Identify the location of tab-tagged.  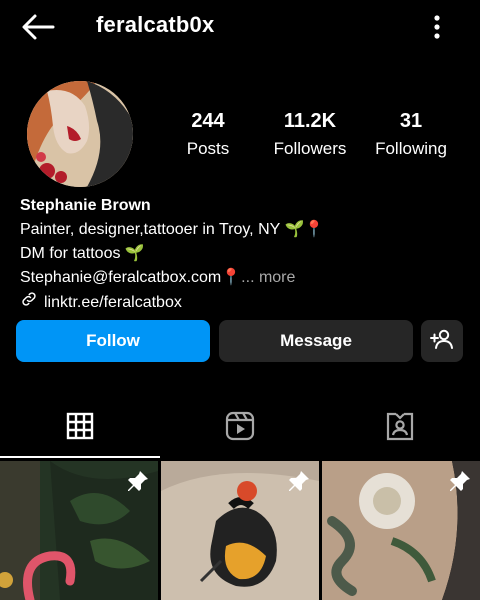
(400, 428).